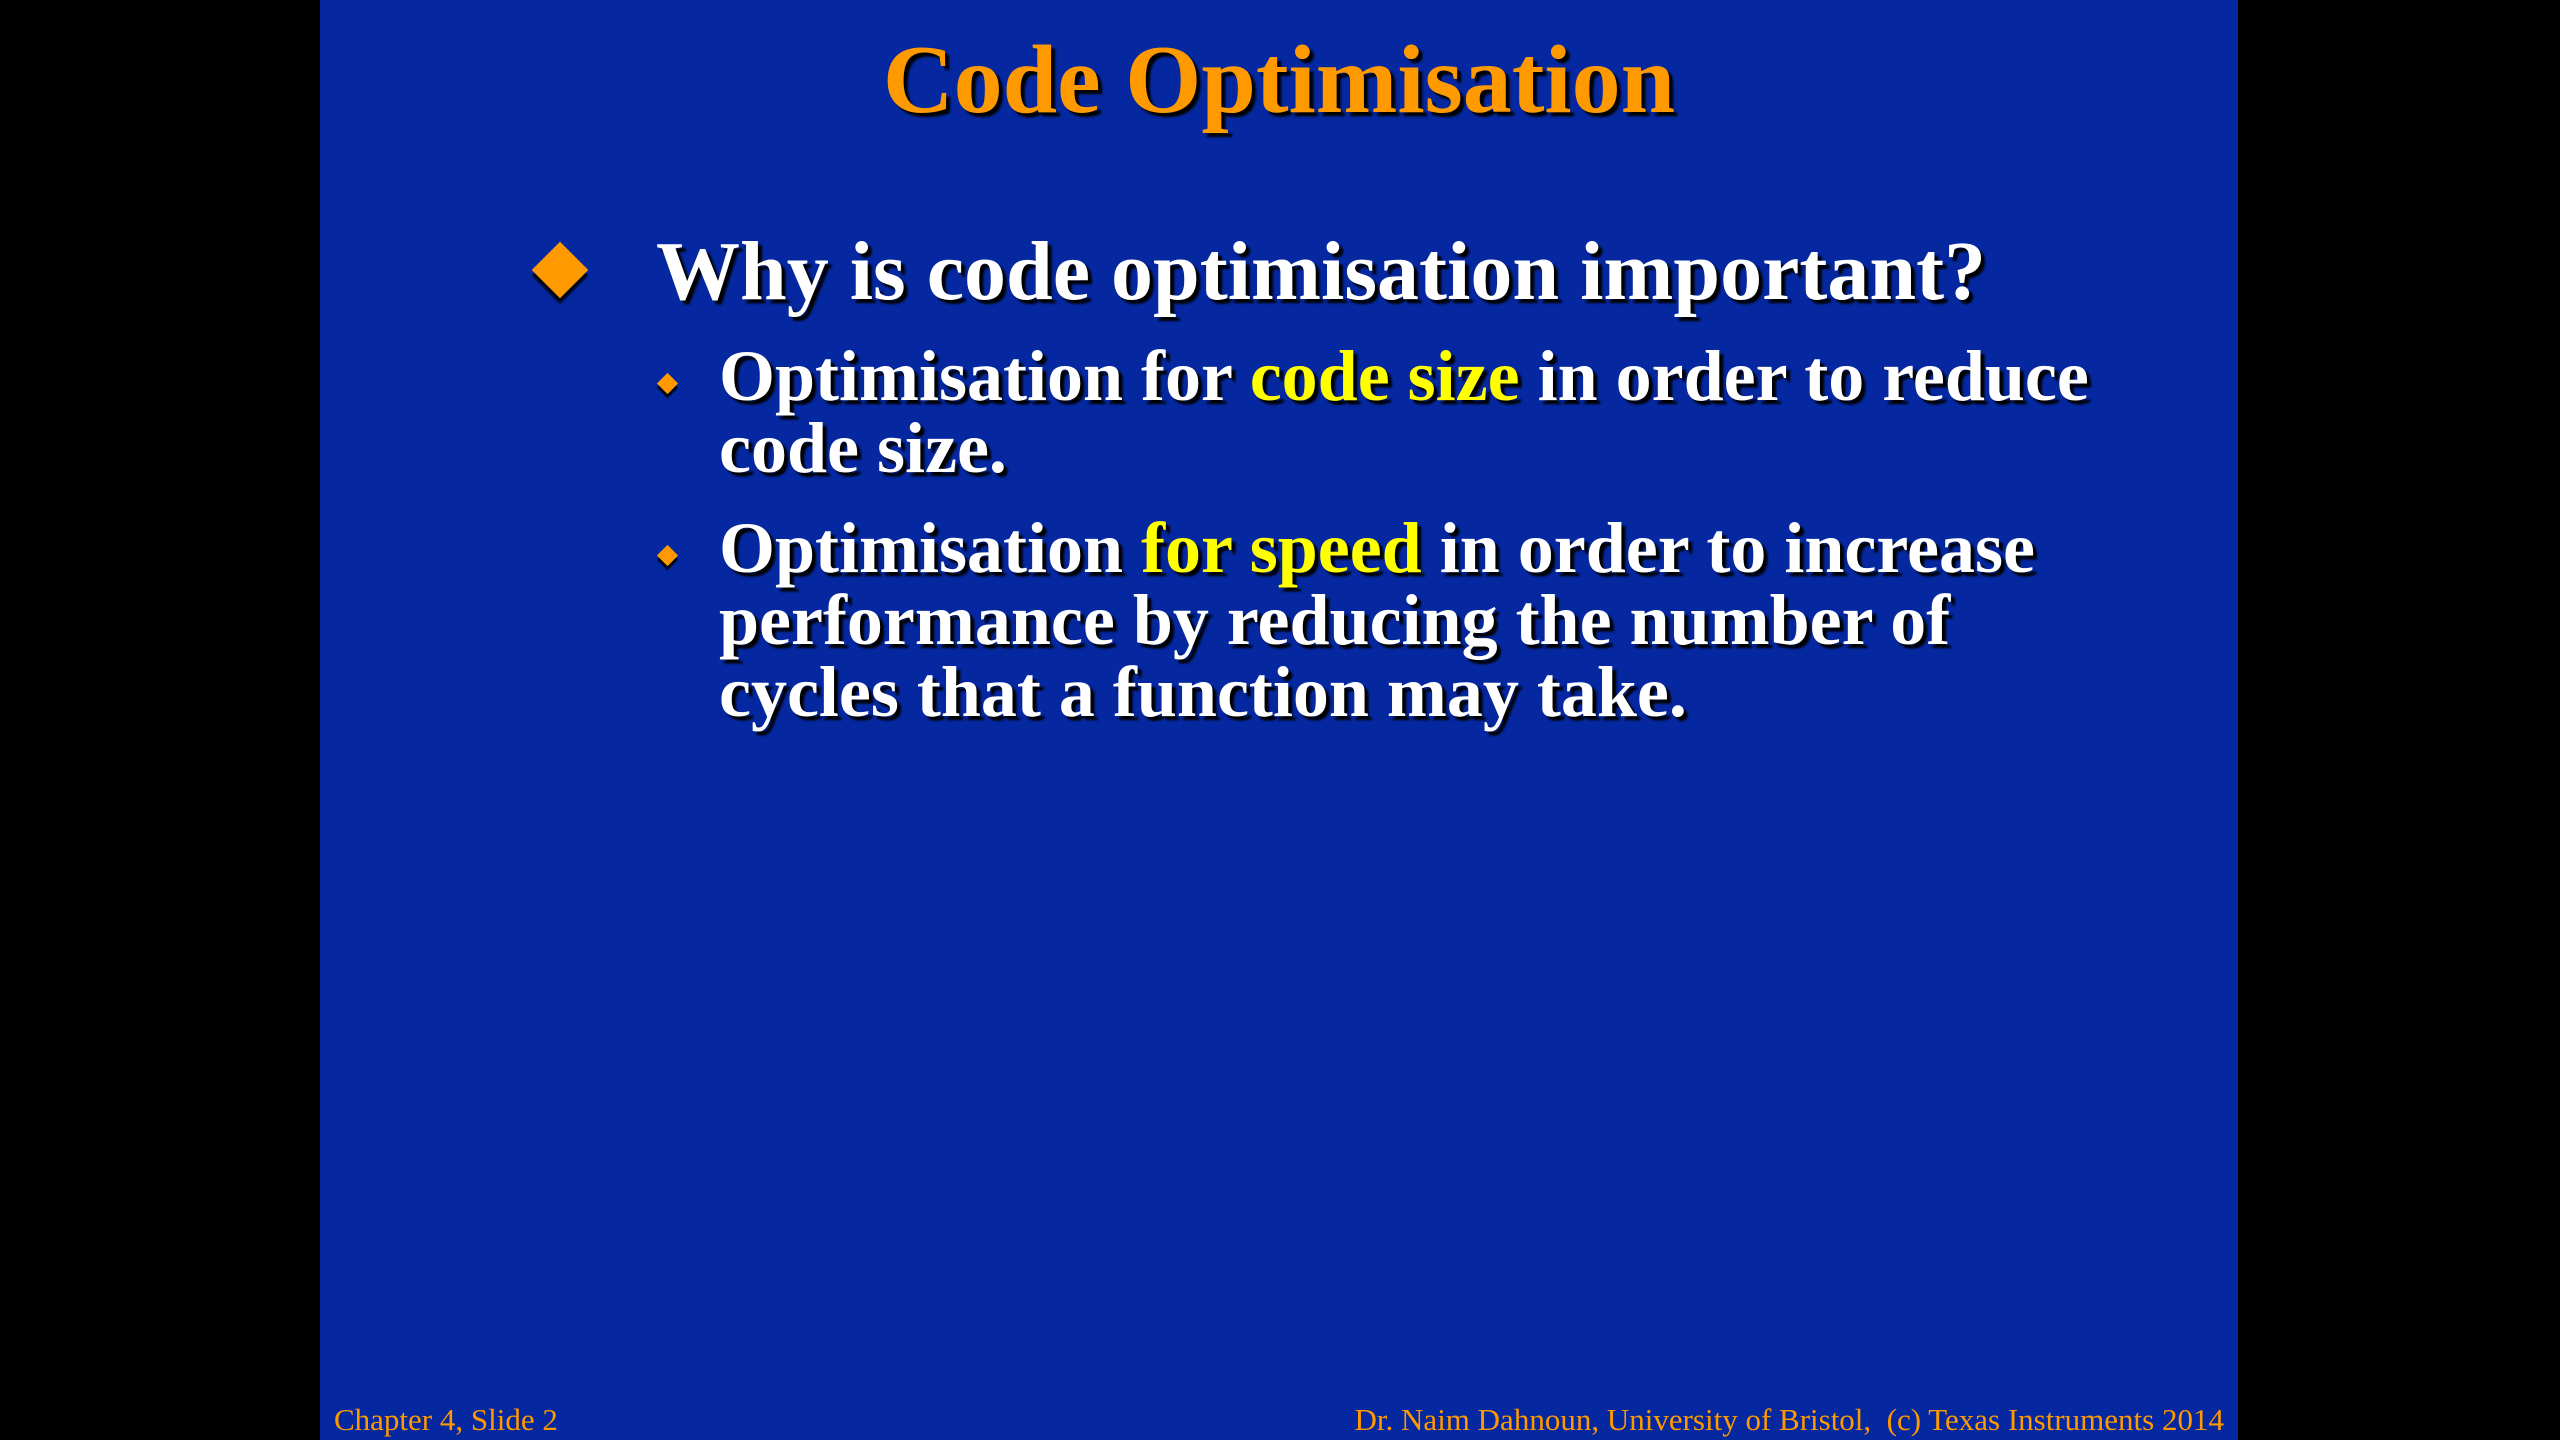 The image size is (2560, 1440). I want to click on main-bullet-text: Why is code optimisation important?, so click(1321, 271).